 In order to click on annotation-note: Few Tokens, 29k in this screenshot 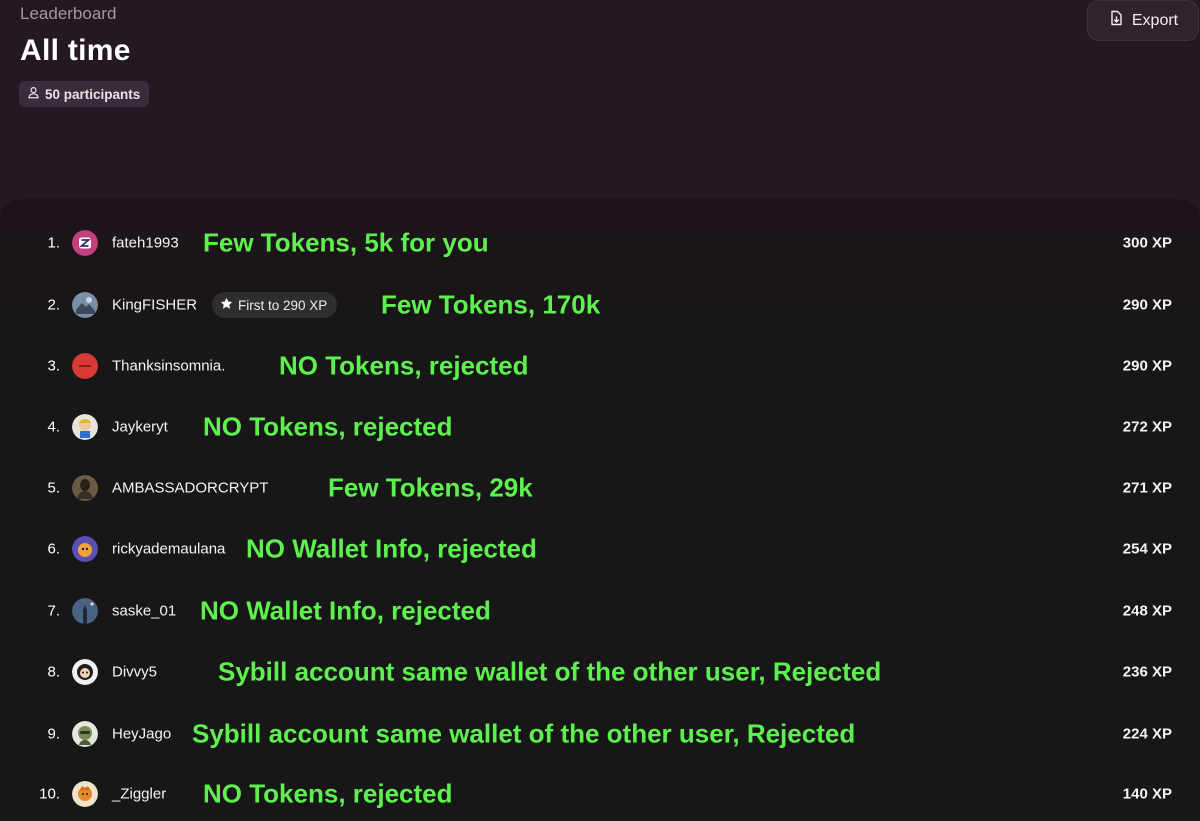, I will do `click(430, 487)`.